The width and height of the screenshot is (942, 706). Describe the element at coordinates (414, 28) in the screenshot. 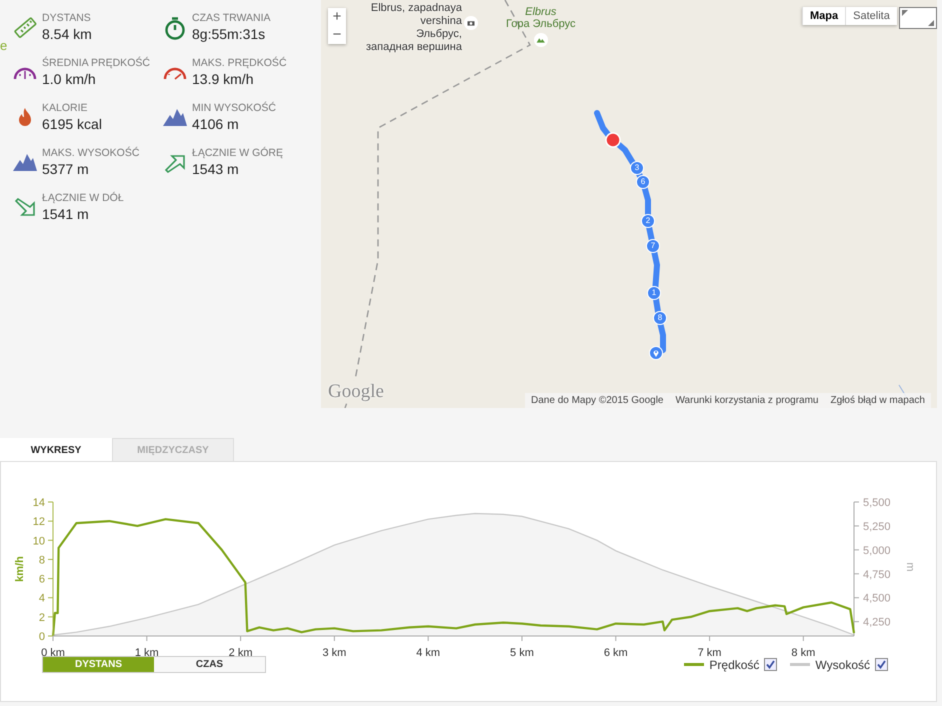

I see `place-label: Elbrus, zapadnaya vershina Эльбрус, западная вершина` at that location.